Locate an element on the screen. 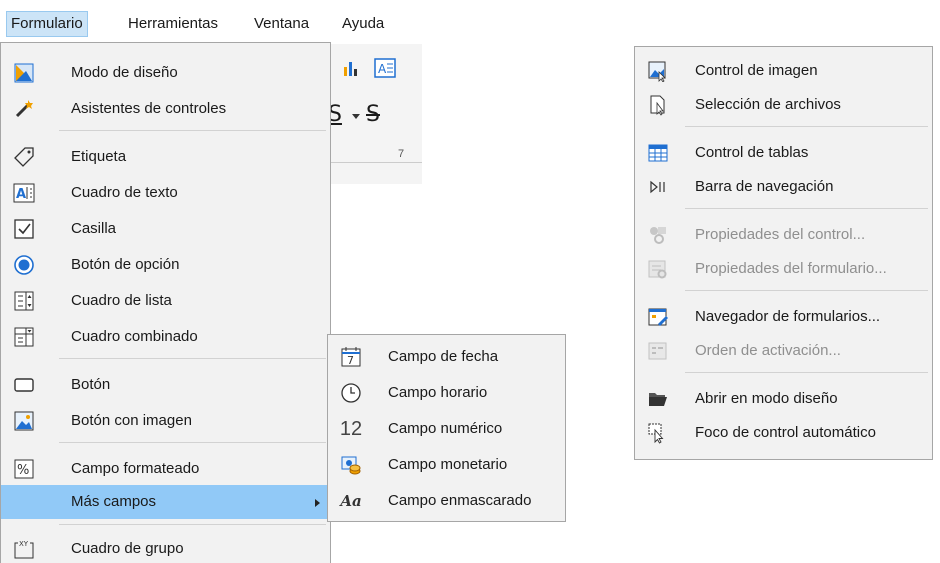 This screenshot has height=563, width=940. menu-item-cuadro-texto: A Cuadro de texto is located at coordinates (165, 193).